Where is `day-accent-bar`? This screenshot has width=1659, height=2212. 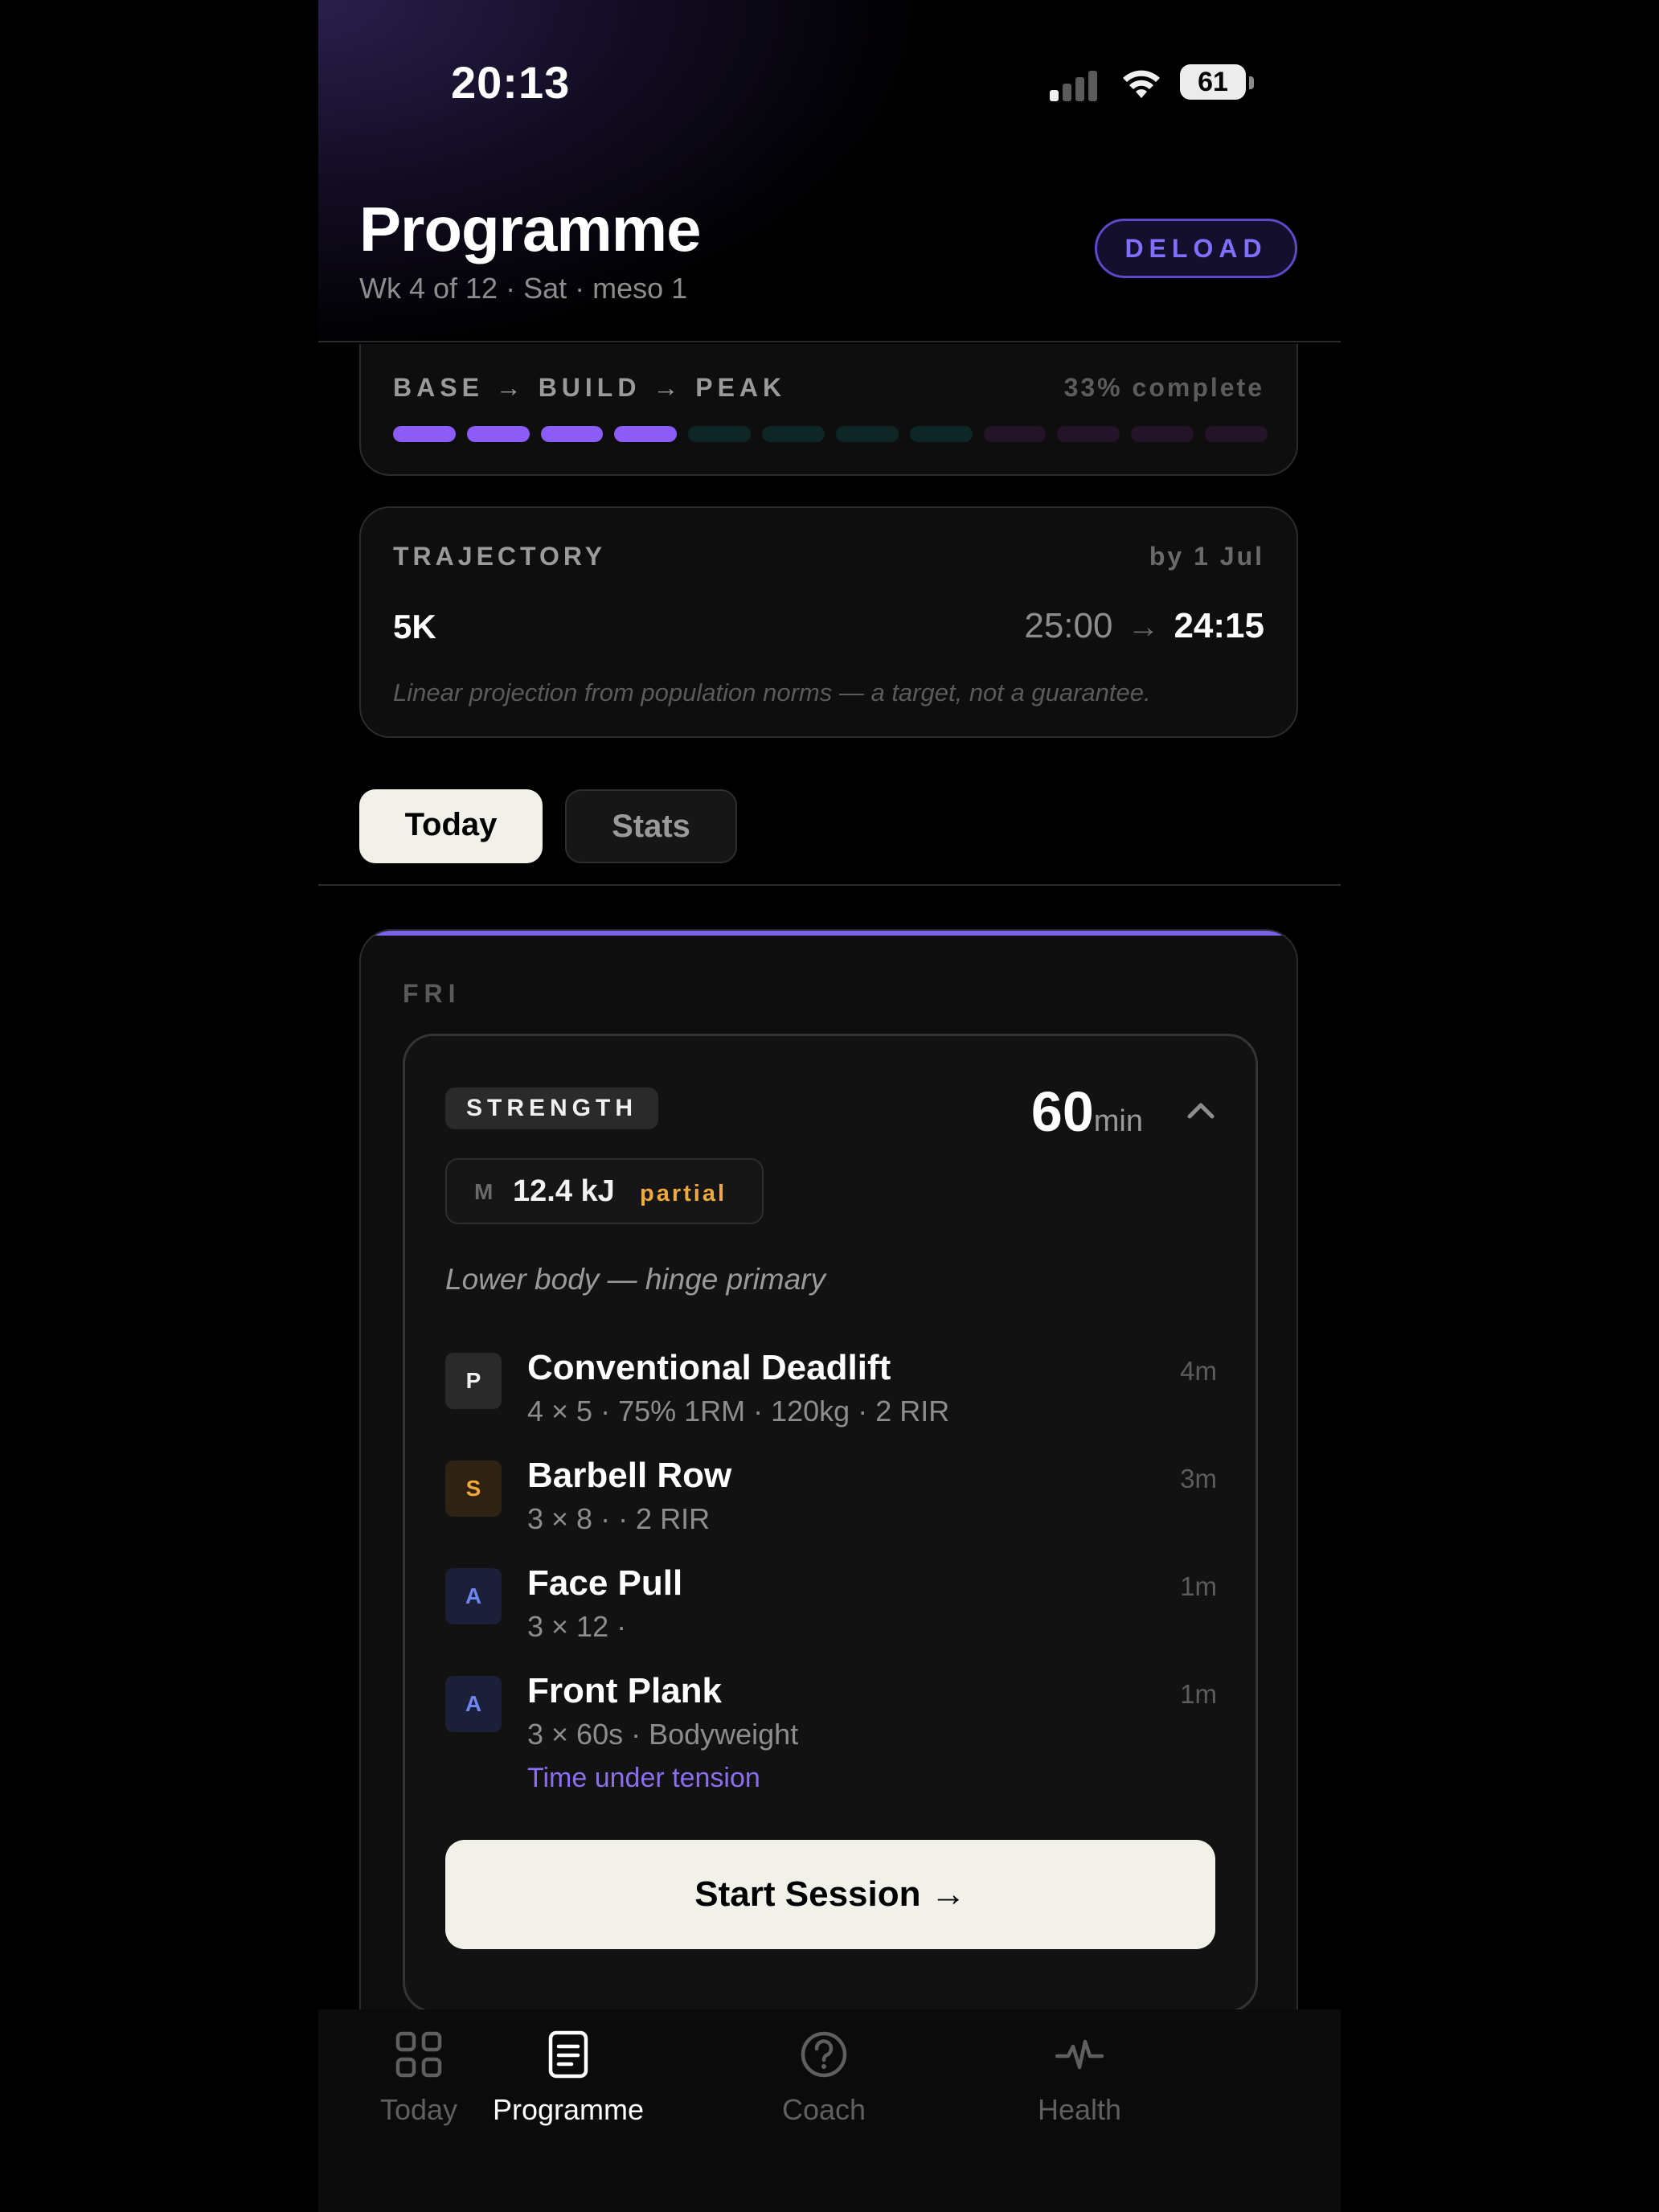
day-accent-bar is located at coordinates (828, 933).